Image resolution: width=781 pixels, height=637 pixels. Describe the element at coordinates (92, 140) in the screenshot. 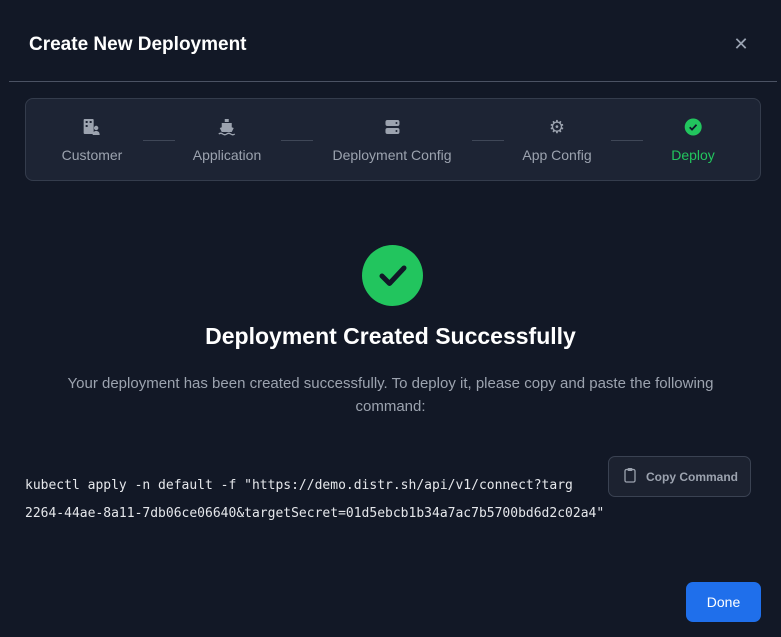

I see `step-customer: Customer` at that location.